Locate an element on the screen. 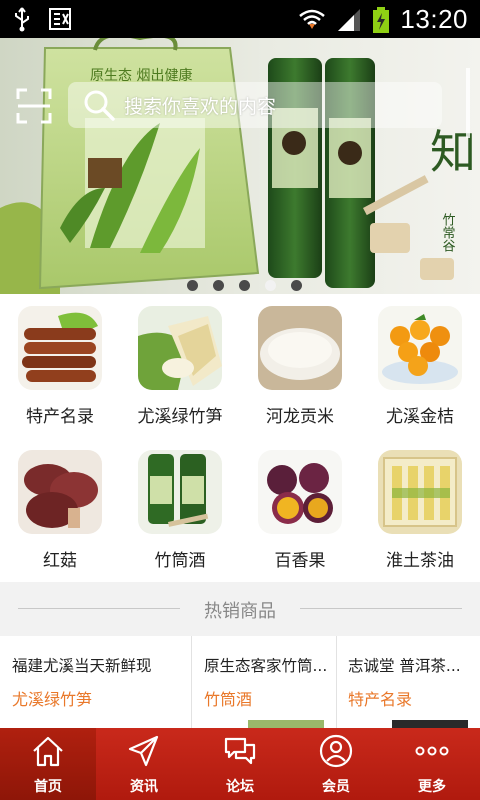 This screenshot has width=480, height=800. tab-label: 资讯 is located at coordinates (144, 787).